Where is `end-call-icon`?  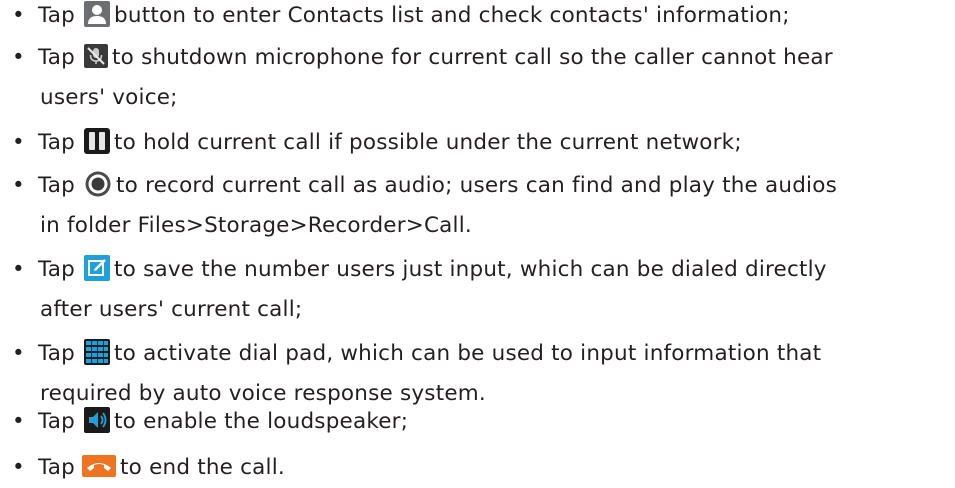 end-call-icon is located at coordinates (99, 466).